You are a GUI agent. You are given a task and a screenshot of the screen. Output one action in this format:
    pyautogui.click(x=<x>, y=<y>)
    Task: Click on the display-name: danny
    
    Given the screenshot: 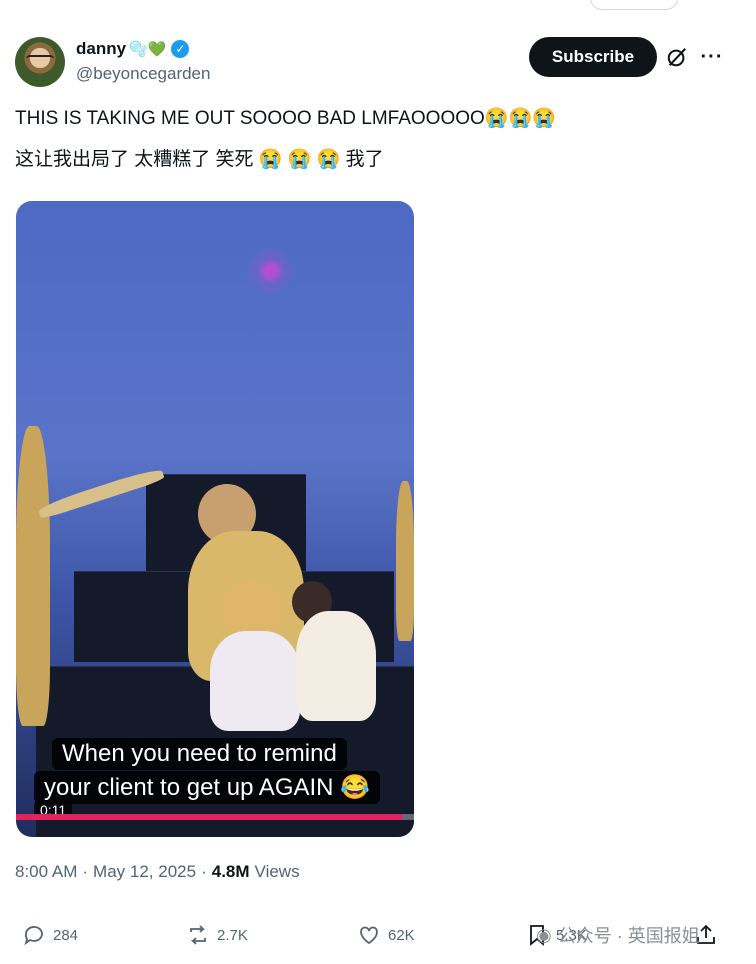 What is the action you would take?
    pyautogui.click(x=101, y=49)
    